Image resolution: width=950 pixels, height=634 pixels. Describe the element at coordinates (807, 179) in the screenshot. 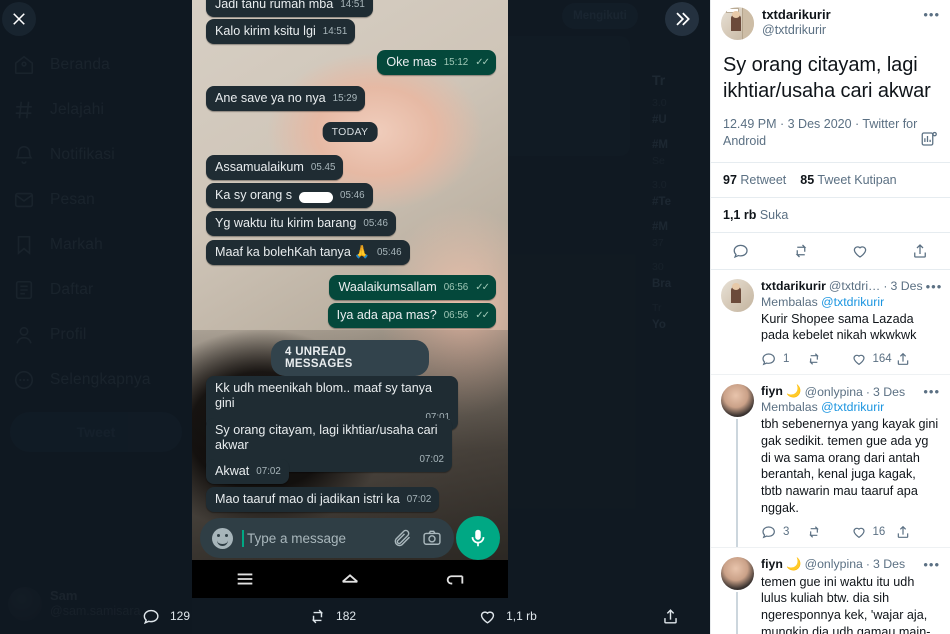

I see `quote-count: 85` at that location.